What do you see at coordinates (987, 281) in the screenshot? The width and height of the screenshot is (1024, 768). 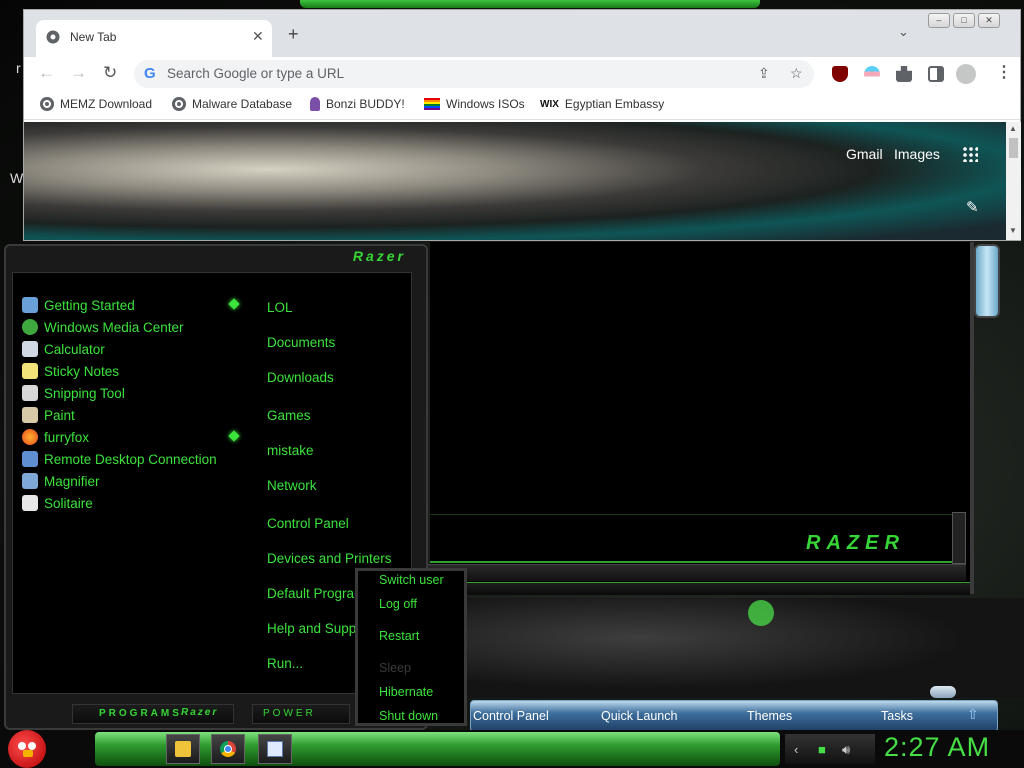 I see `side-ornament` at bounding box center [987, 281].